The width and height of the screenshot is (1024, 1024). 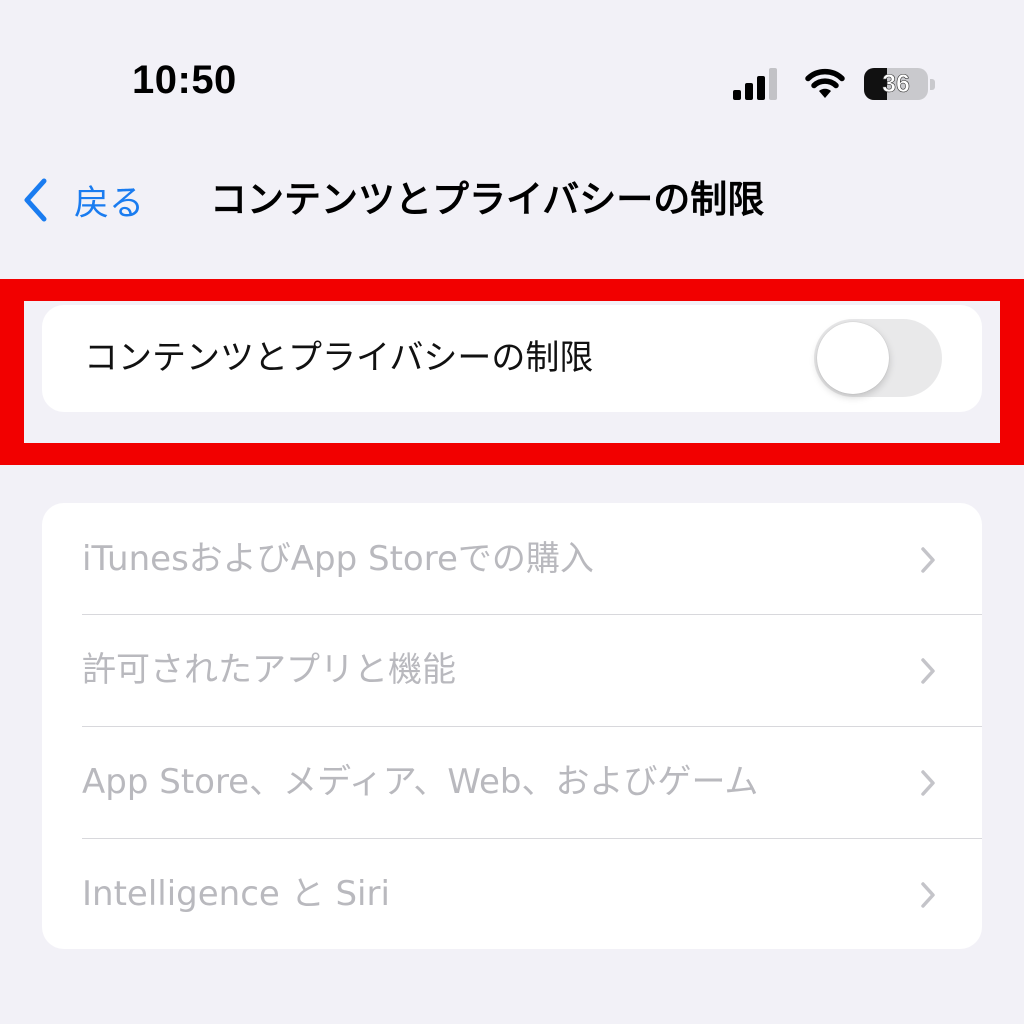 I want to click on page-title: コンテンツとプライバシーの制限, so click(x=487, y=199).